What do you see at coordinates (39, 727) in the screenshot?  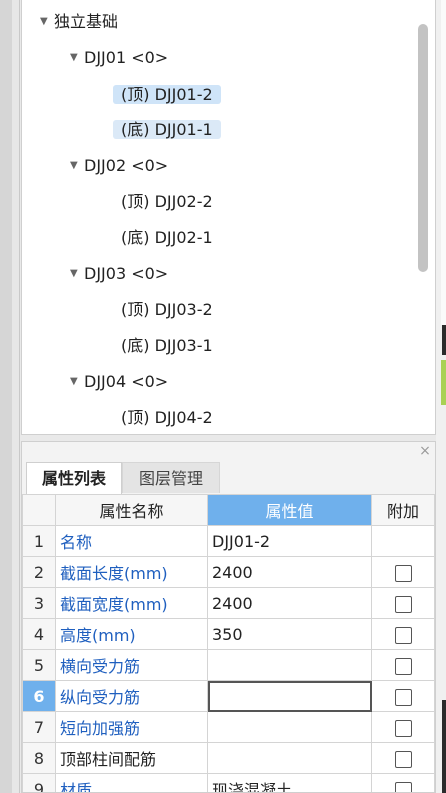 I see `row-number: 7` at bounding box center [39, 727].